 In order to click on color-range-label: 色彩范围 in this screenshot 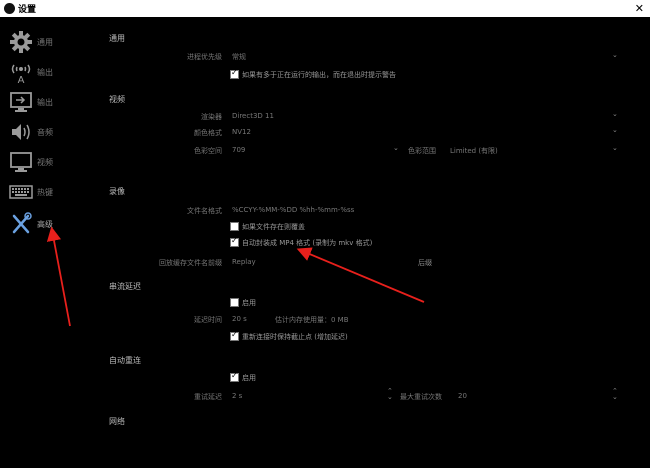, I will do `click(422, 151)`.